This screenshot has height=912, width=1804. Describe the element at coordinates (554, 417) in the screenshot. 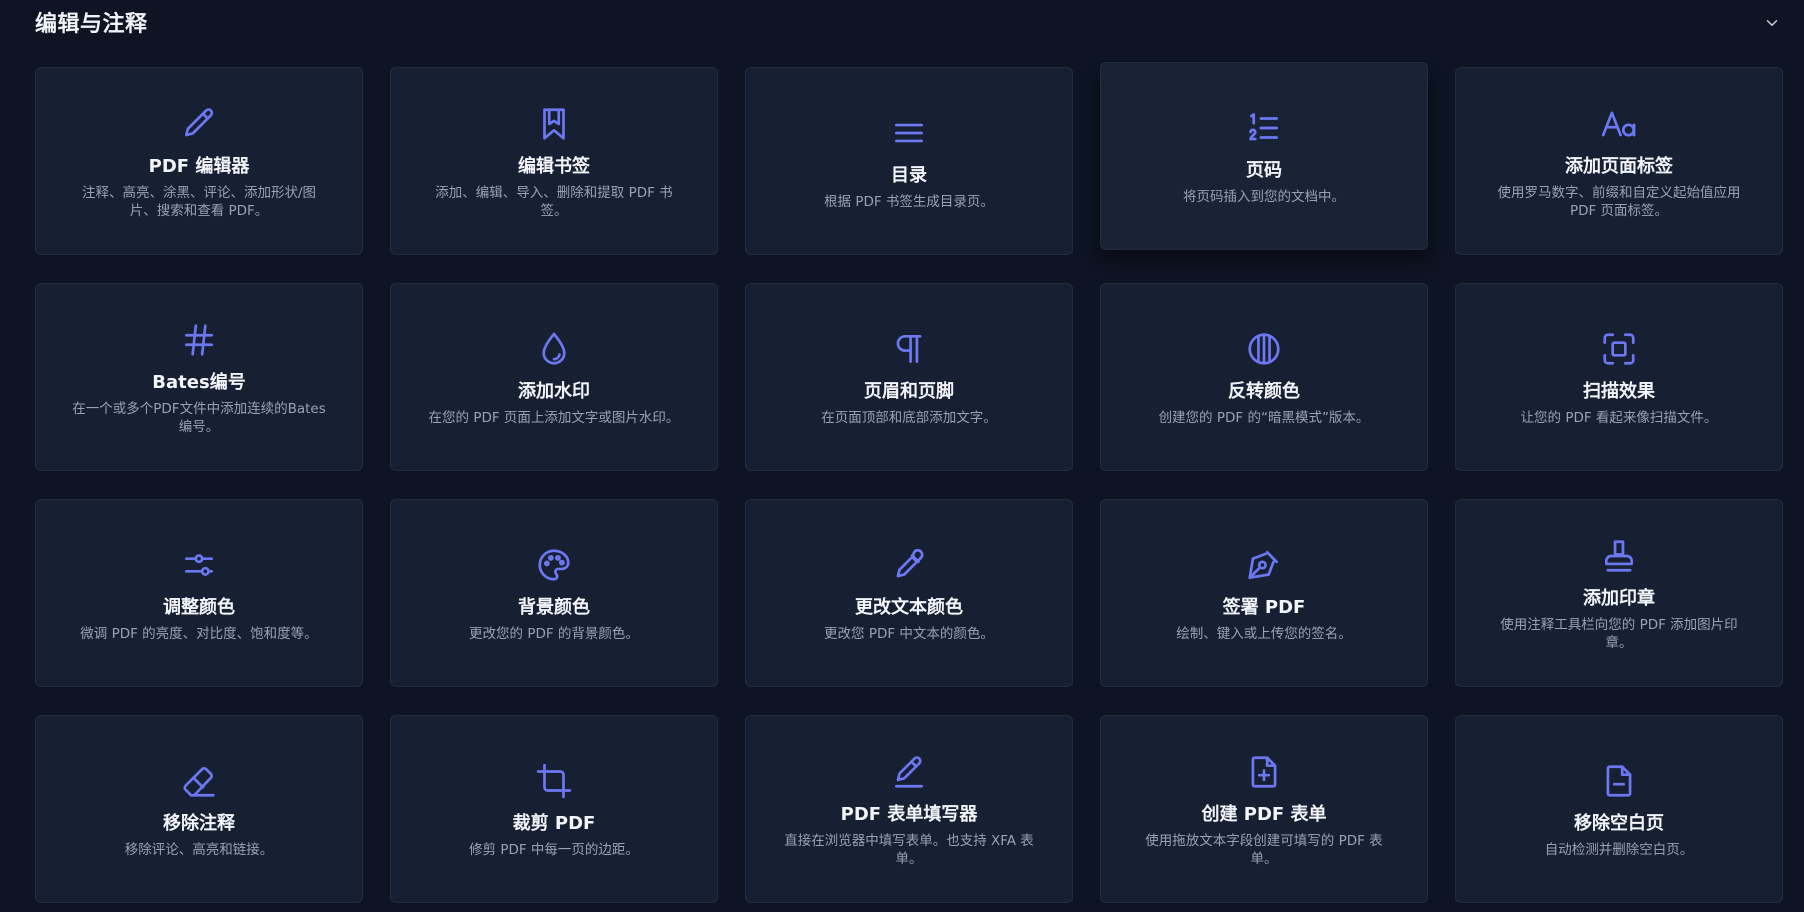

I see `tool-description: 在您的 PDF 页面上添加文字或图片水印。` at that location.